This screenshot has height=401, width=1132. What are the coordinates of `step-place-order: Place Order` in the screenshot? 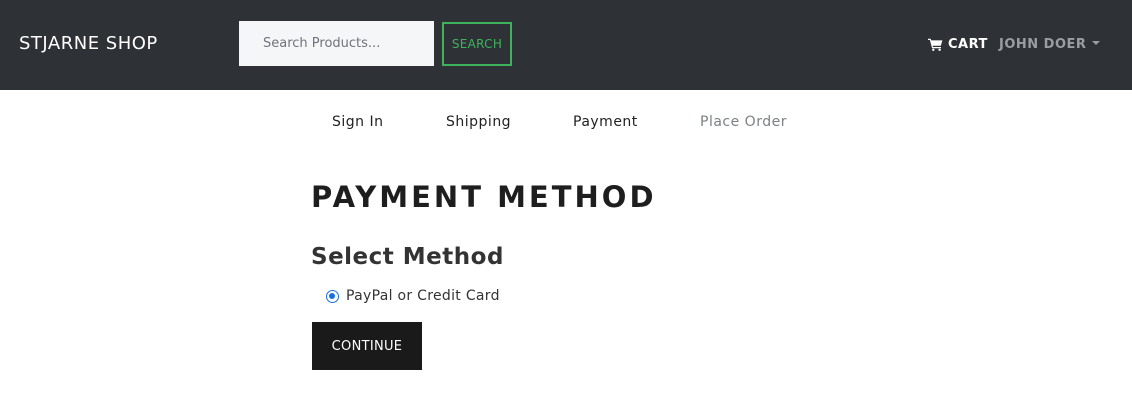 It's located at (743, 122).